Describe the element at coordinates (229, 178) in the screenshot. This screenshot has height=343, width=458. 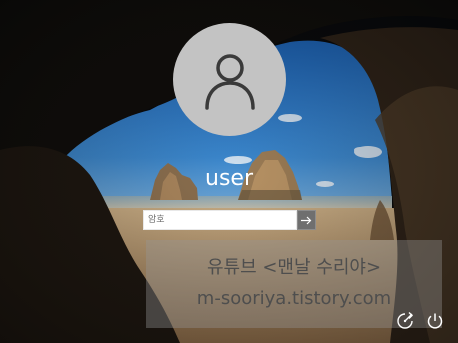
I see `user-name-label: user` at that location.